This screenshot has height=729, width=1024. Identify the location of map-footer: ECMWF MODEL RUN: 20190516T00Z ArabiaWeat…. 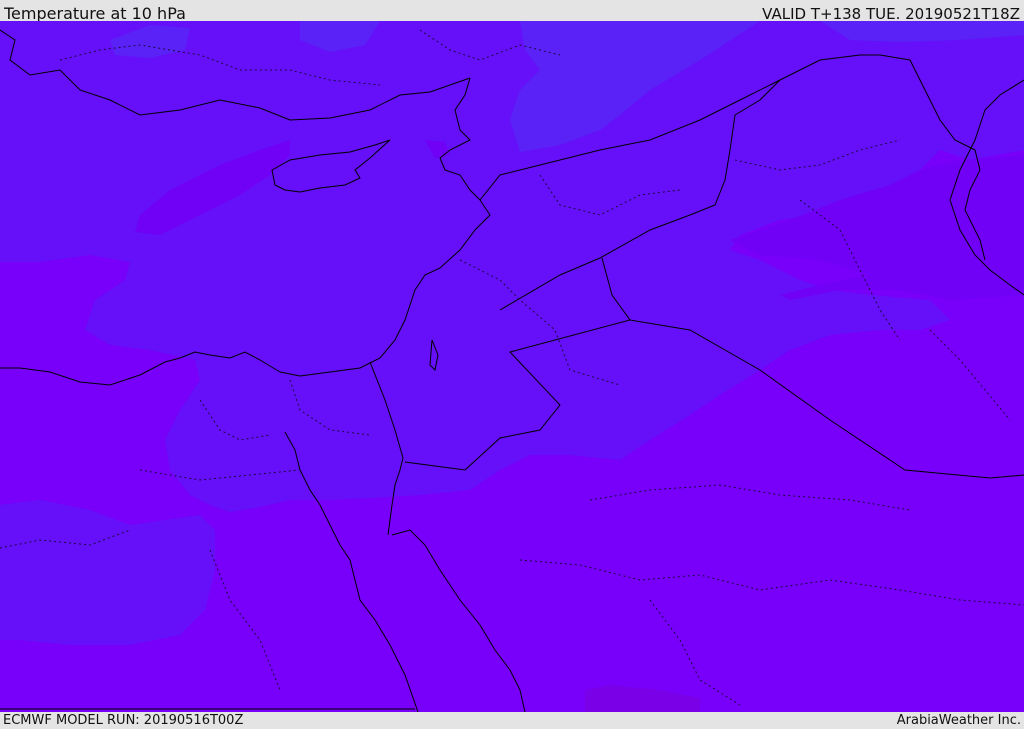
(512, 720).